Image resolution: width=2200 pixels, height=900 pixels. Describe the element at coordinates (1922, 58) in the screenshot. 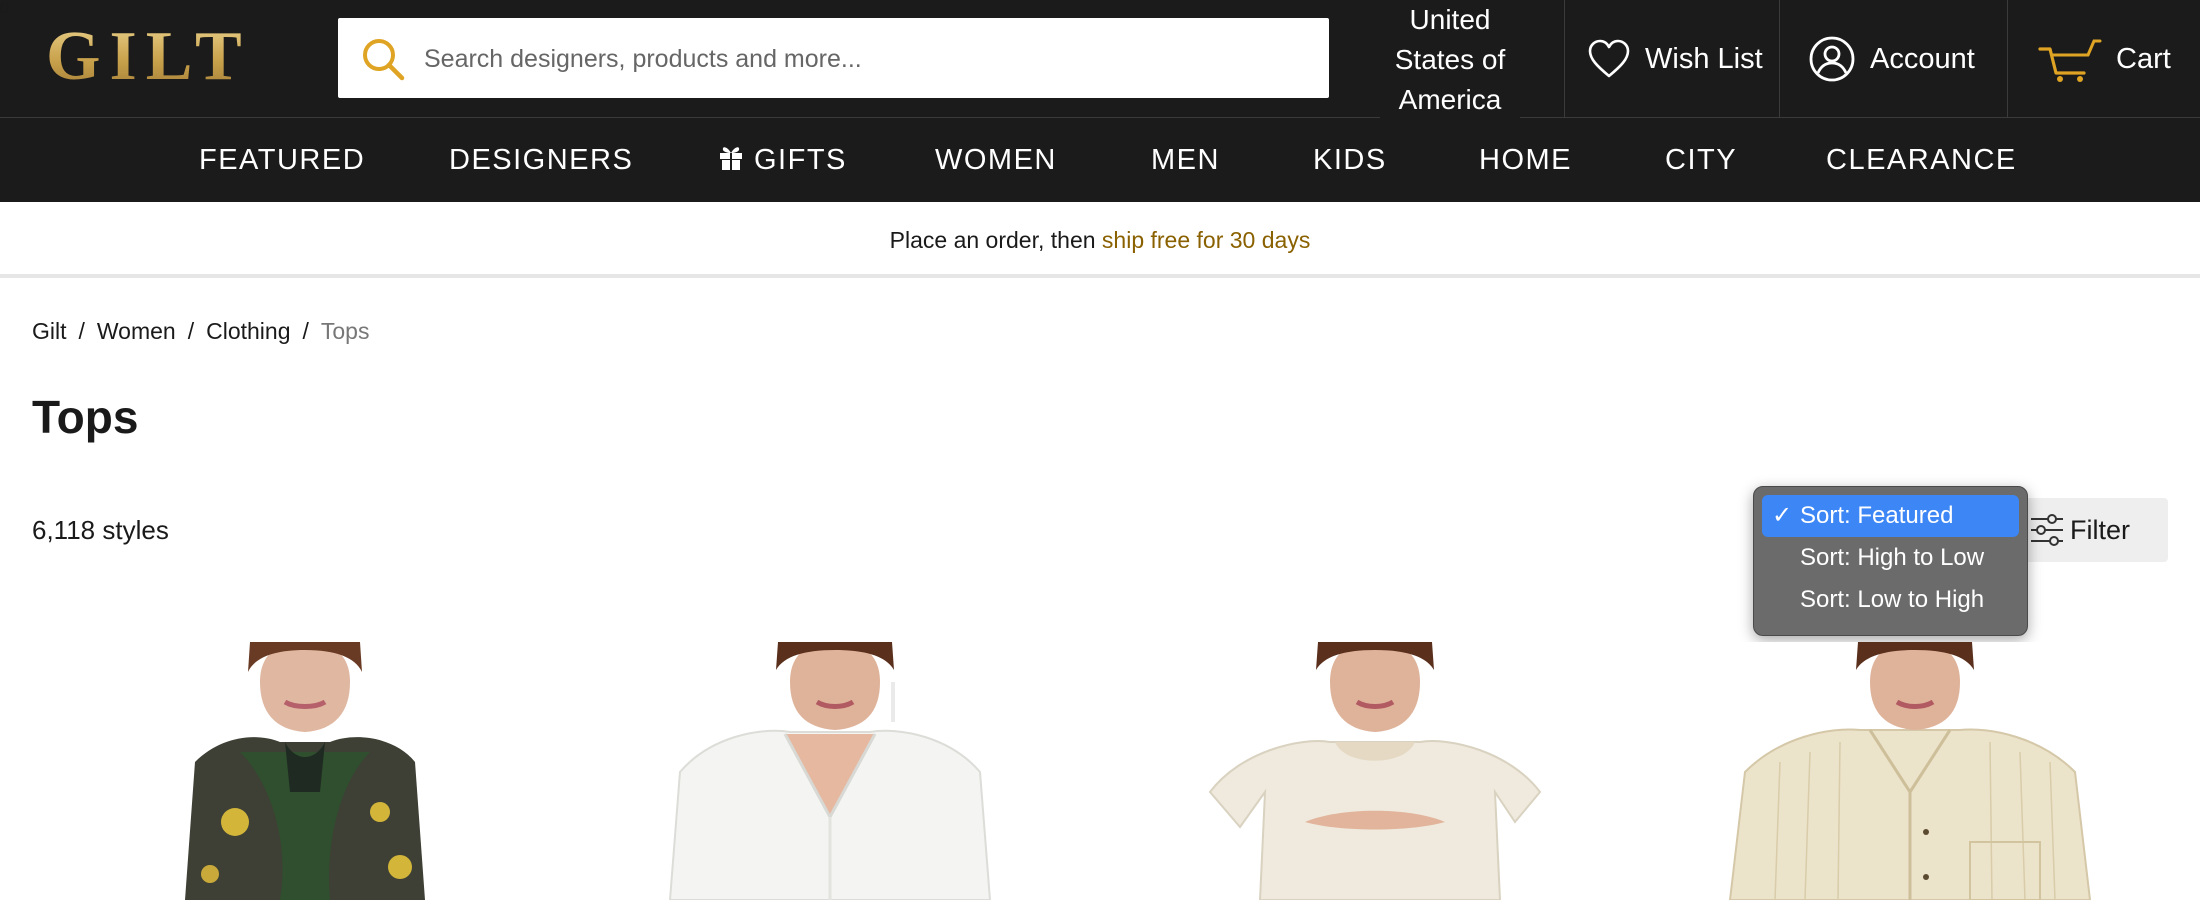

I see `account-label: Account` at that location.